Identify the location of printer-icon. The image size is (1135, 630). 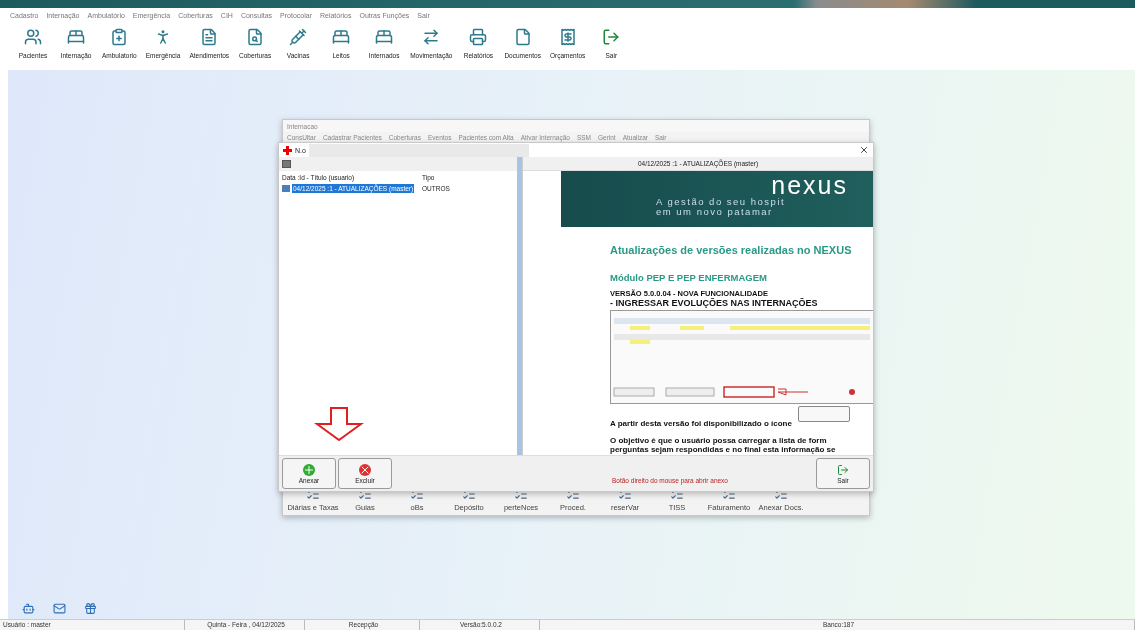
(478, 37).